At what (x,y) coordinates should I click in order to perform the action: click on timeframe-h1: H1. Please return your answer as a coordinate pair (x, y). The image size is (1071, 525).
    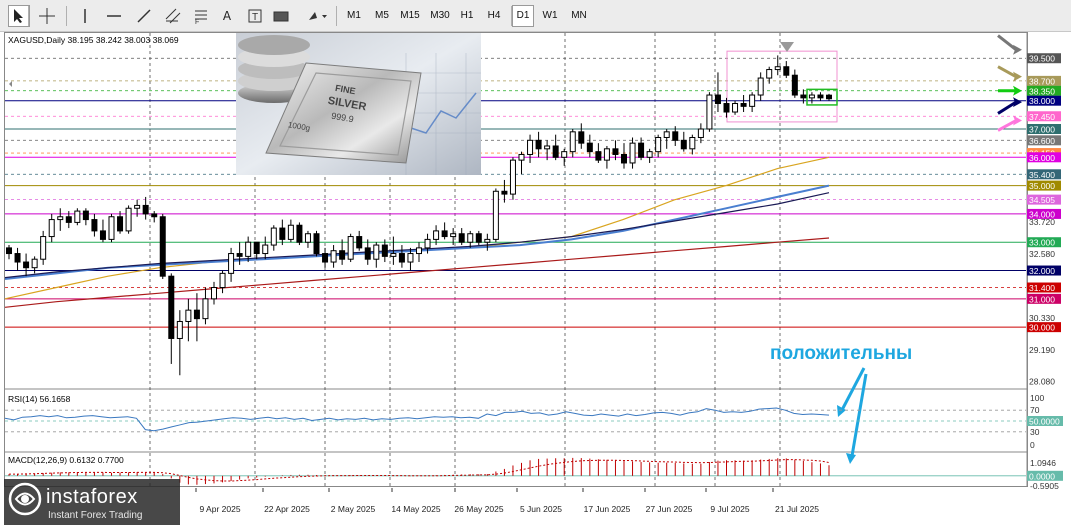
    Looking at the image, I should click on (467, 16).